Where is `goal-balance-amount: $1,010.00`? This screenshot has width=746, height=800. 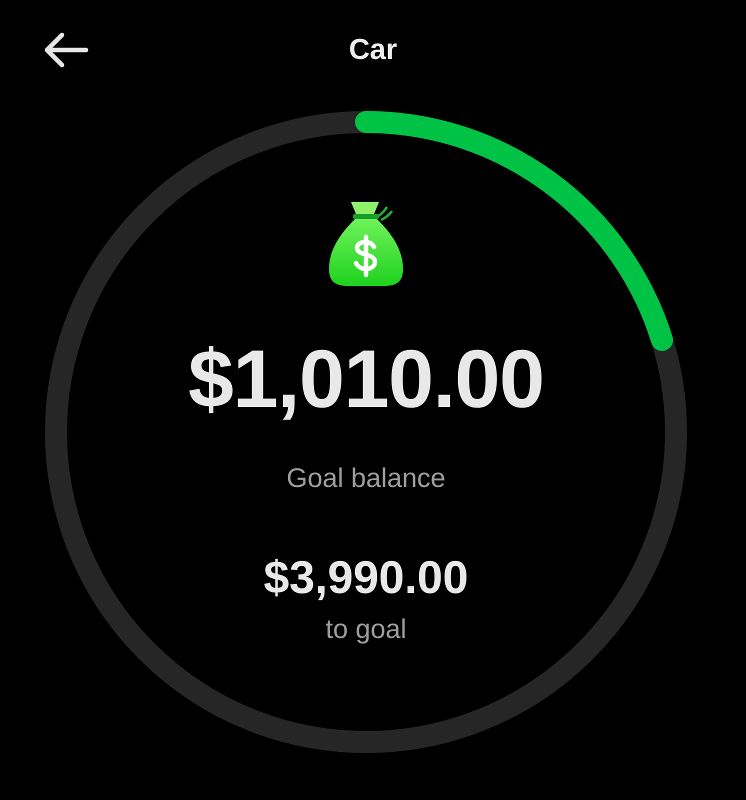
goal-balance-amount: $1,010.00 is located at coordinates (366, 380).